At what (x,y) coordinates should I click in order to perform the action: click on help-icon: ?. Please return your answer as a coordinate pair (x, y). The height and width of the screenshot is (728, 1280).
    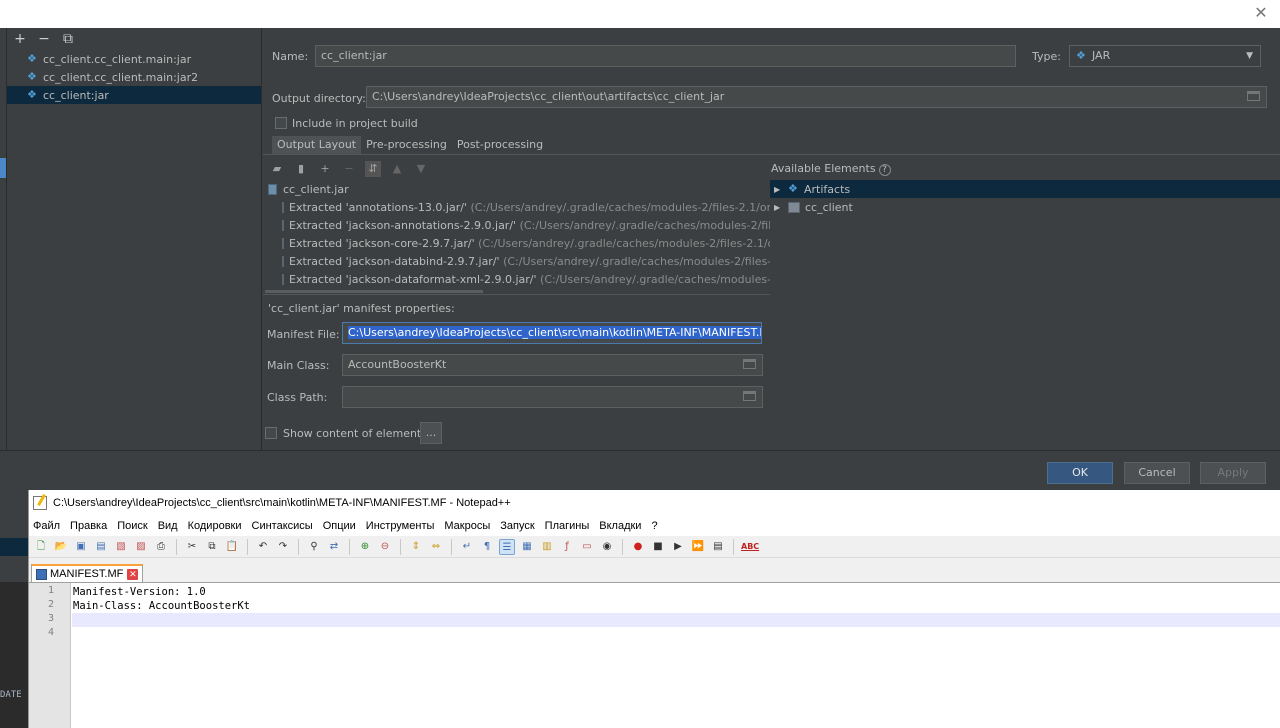
    Looking at the image, I should click on (884, 170).